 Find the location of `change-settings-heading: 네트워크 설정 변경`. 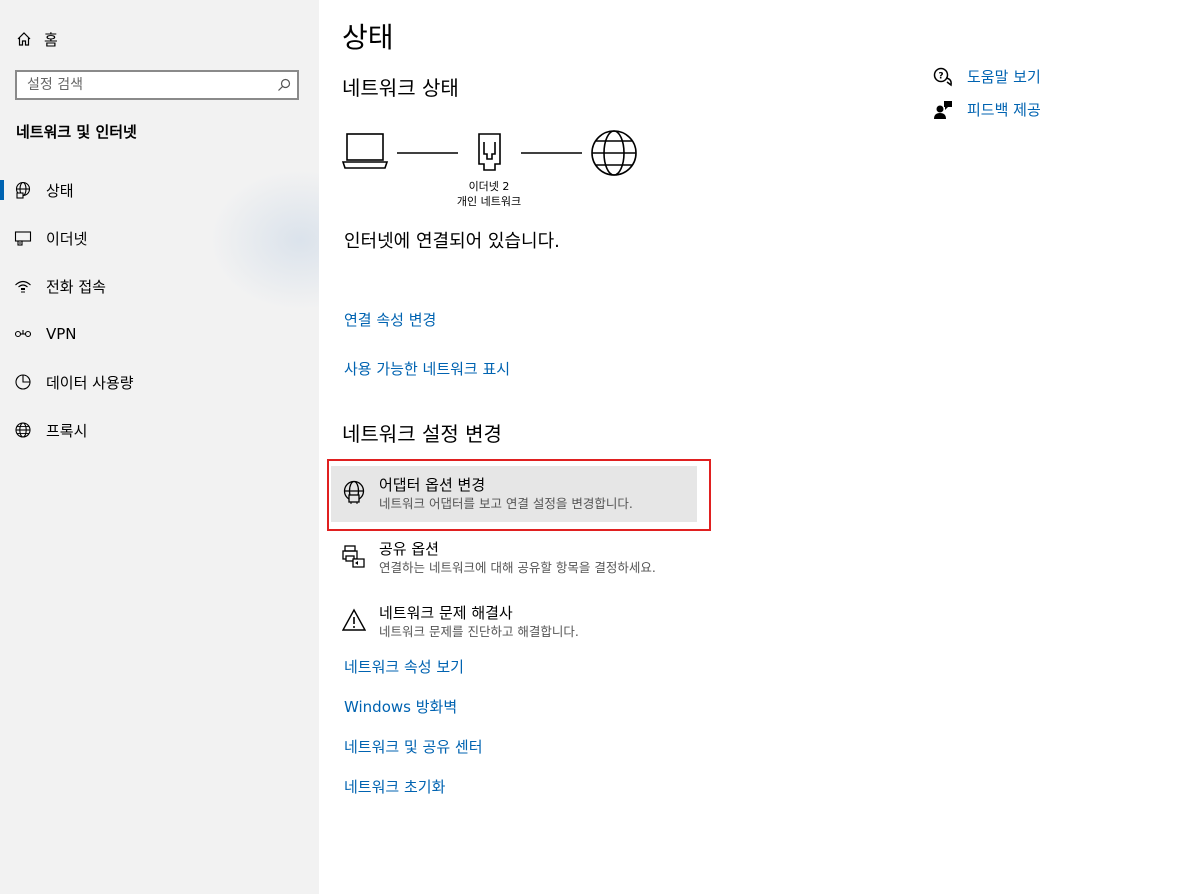

change-settings-heading: 네트워크 설정 변경 is located at coordinates (422, 434).